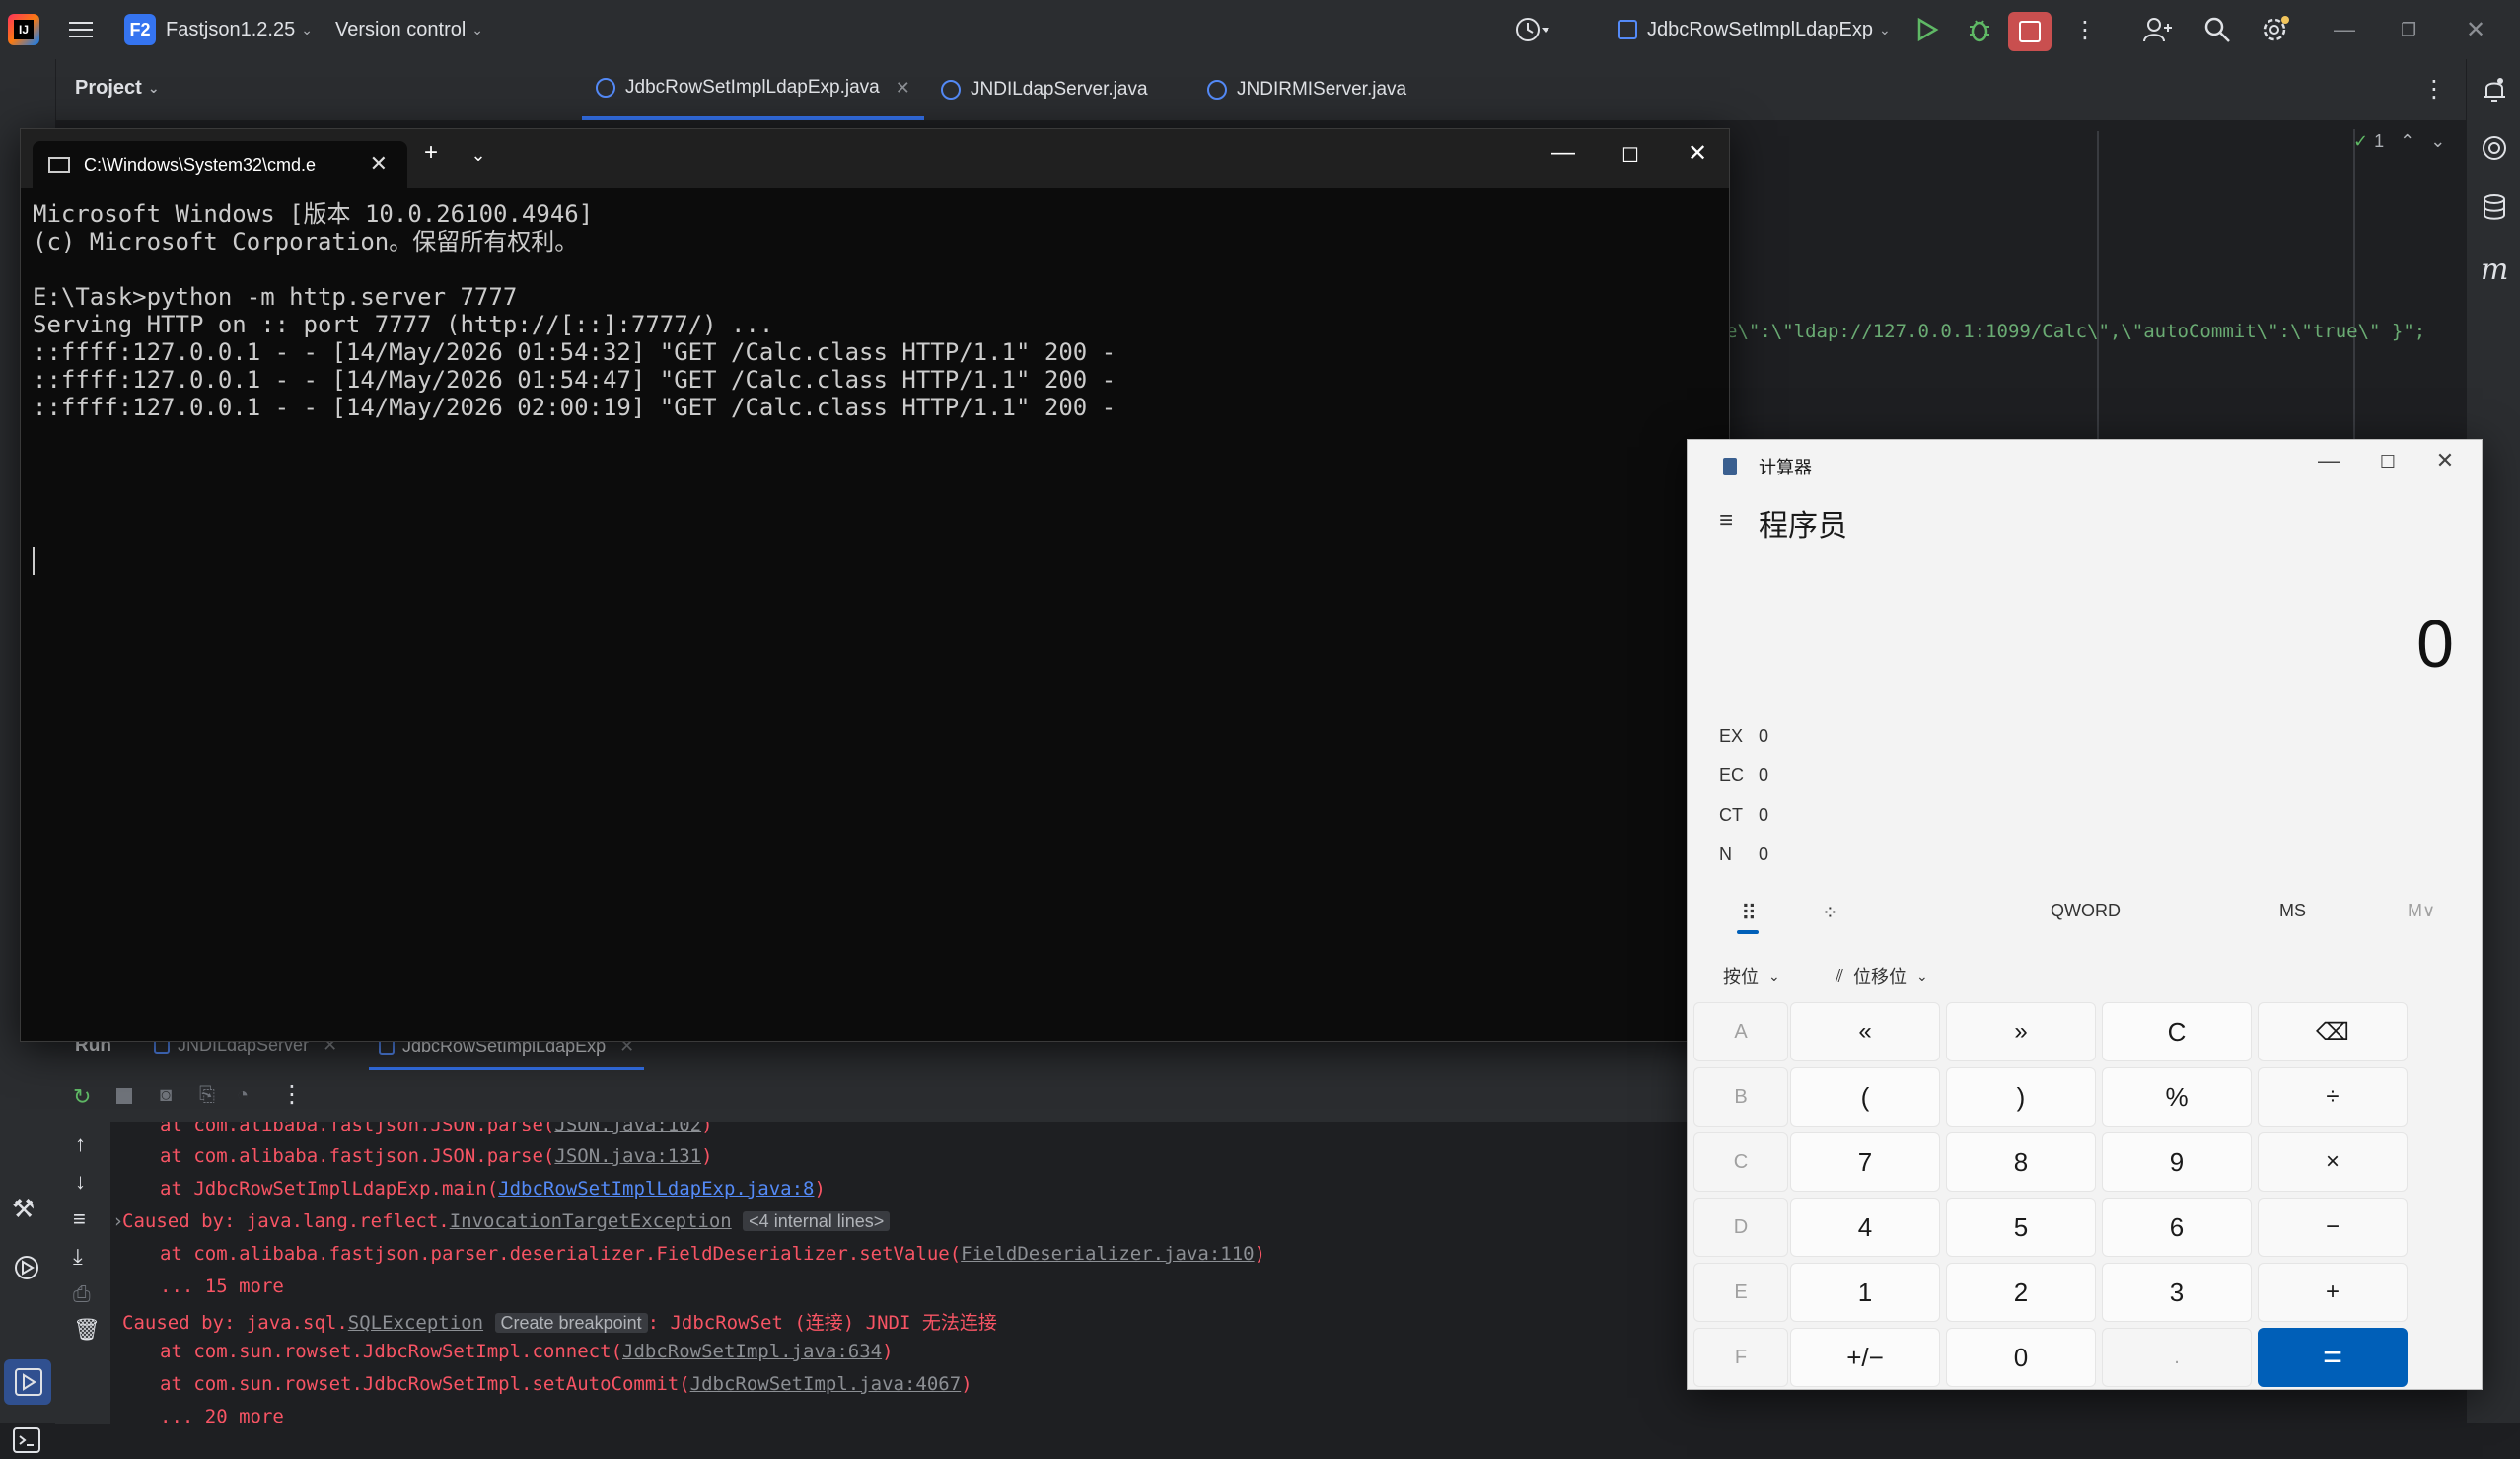  Describe the element at coordinates (2421, 911) in the screenshot. I see `memory-list-button: M∨` at that location.